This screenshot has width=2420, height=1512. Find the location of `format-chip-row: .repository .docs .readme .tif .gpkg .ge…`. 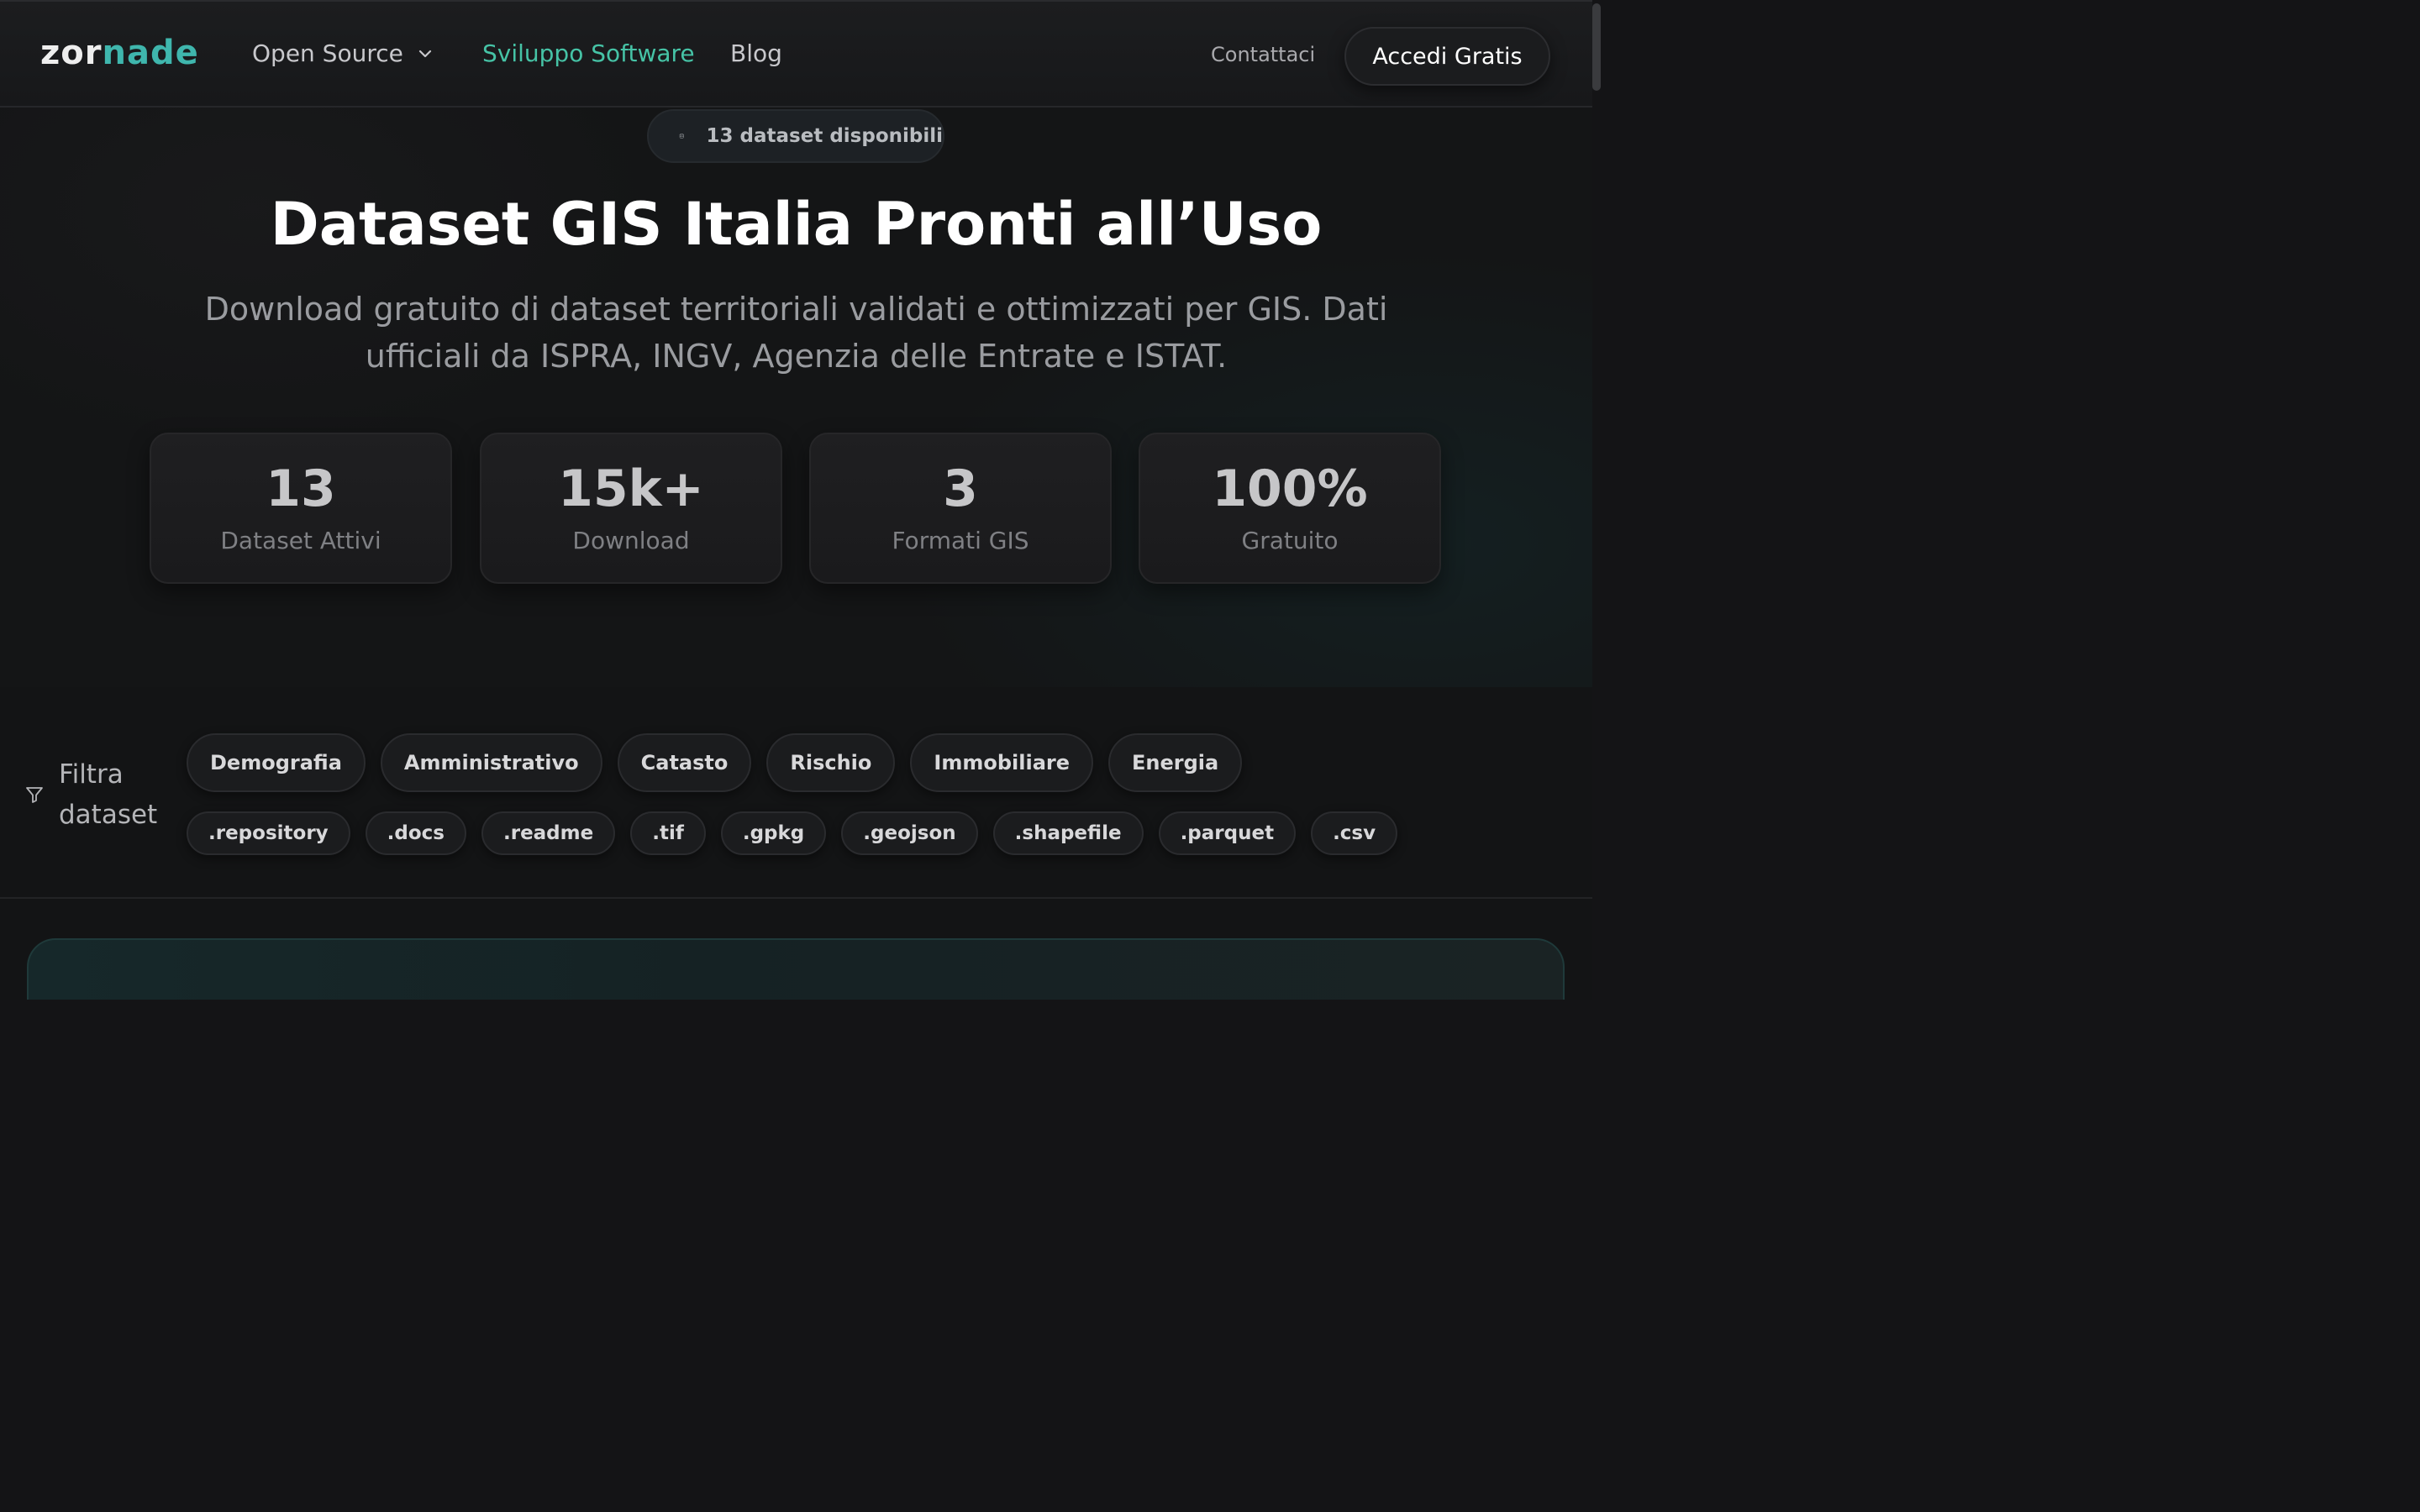

format-chip-row: .repository .docs .readme .tif .gpkg .ge… is located at coordinates (793, 833).